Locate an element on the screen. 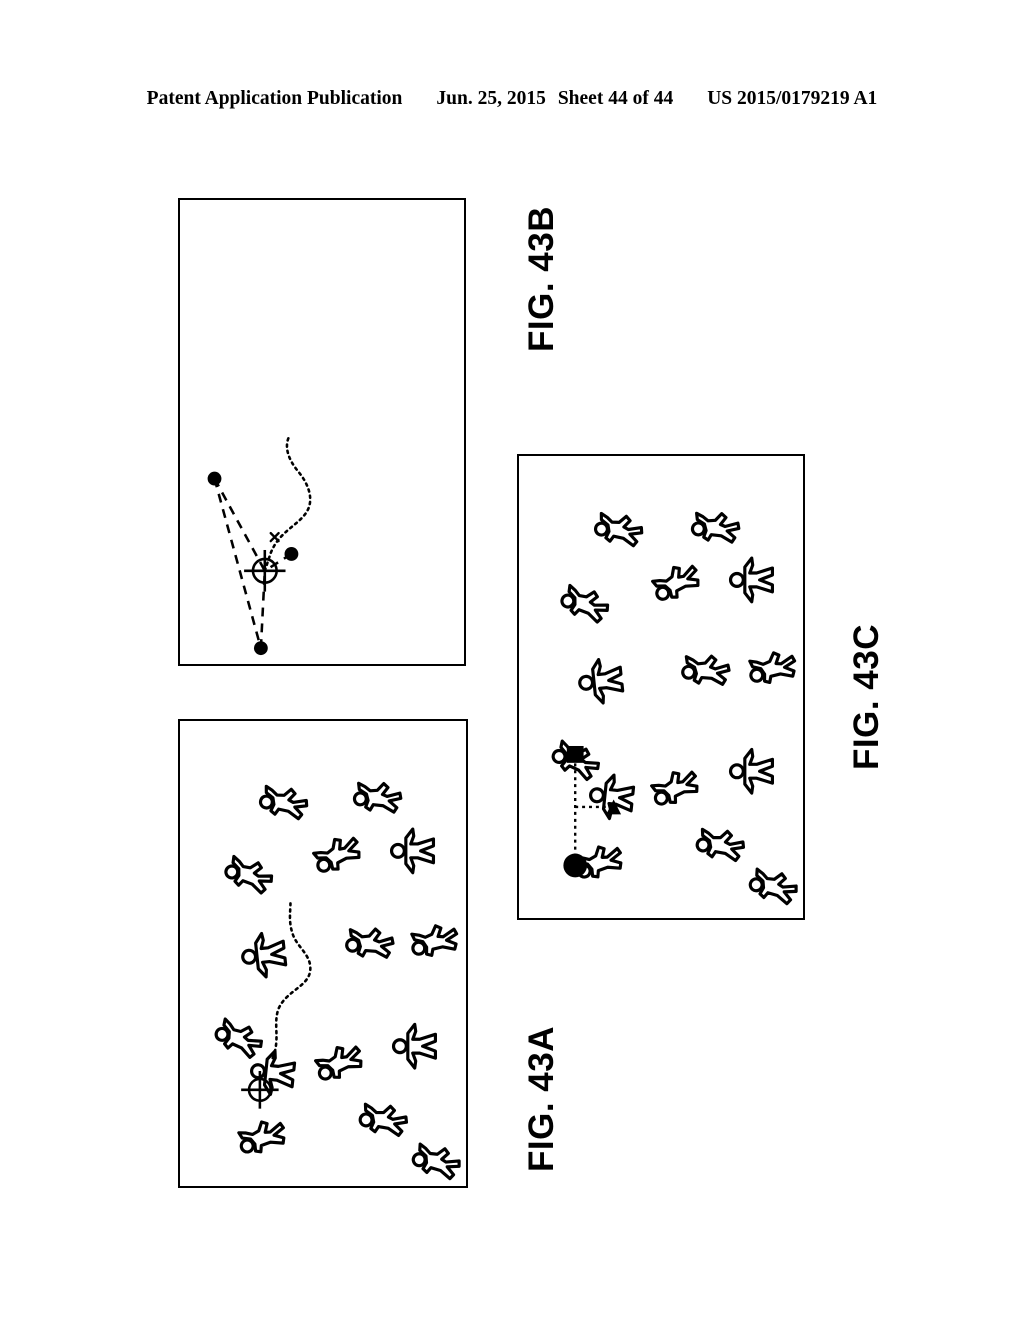 The width and height of the screenshot is (1024, 1320). figure-panel-43b is located at coordinates (322, 432).